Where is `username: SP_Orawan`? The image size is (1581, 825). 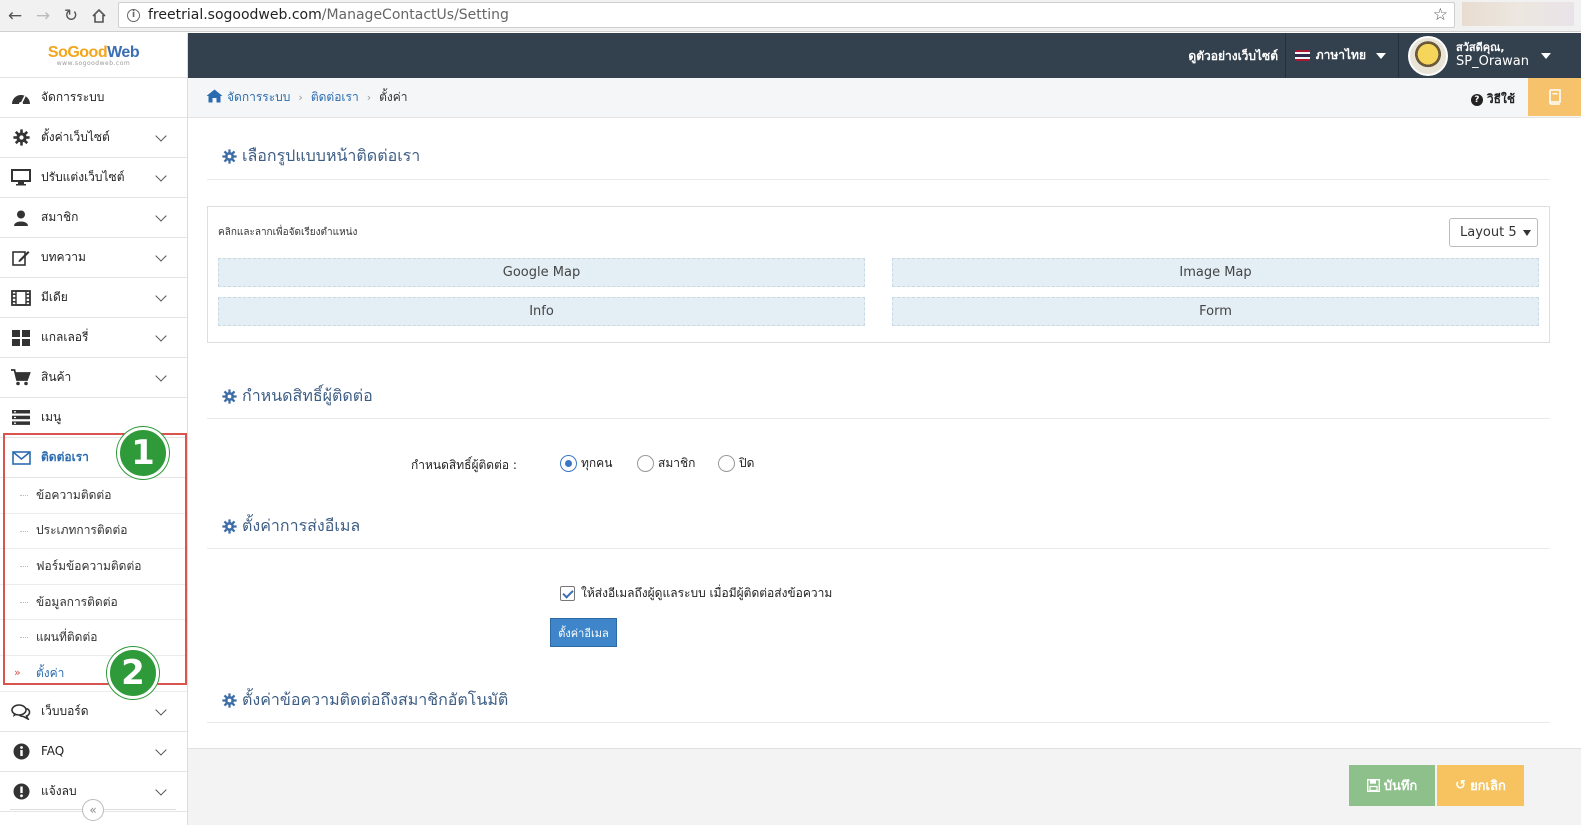
username: SP_Orawan is located at coordinates (1492, 61).